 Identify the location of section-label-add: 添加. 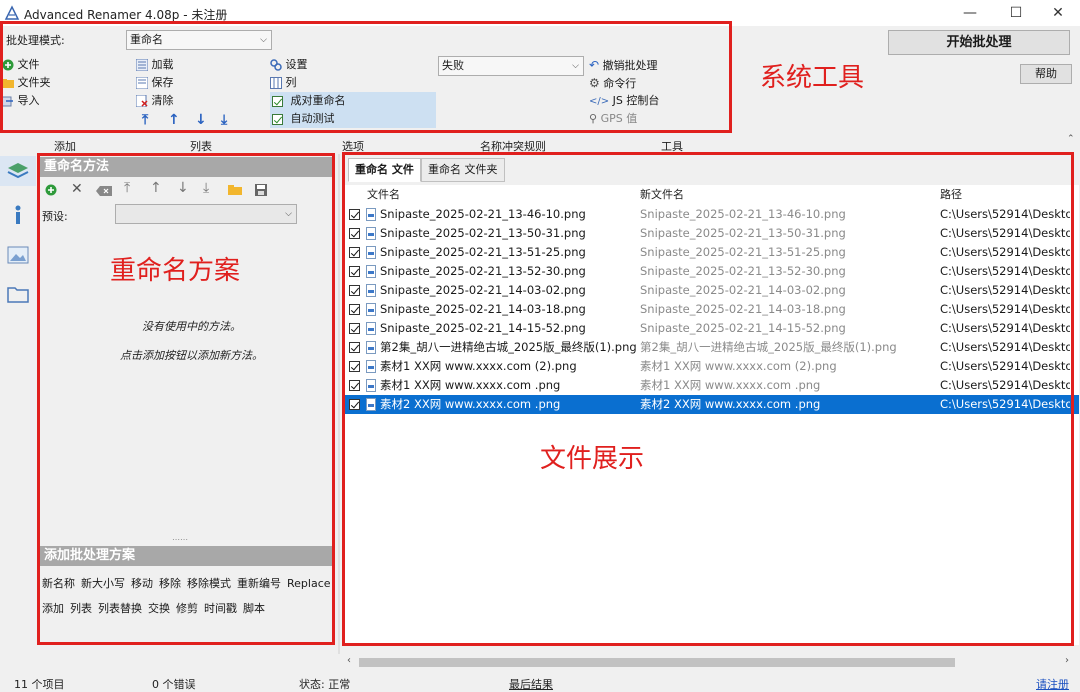
(65, 146).